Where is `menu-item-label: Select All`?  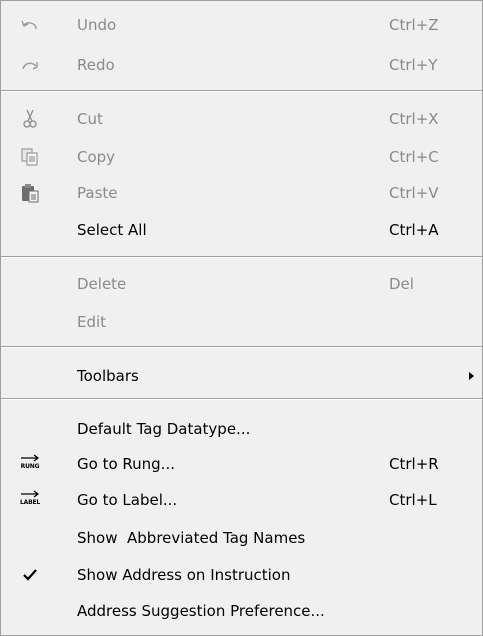
menu-item-label: Select All is located at coordinates (112, 230).